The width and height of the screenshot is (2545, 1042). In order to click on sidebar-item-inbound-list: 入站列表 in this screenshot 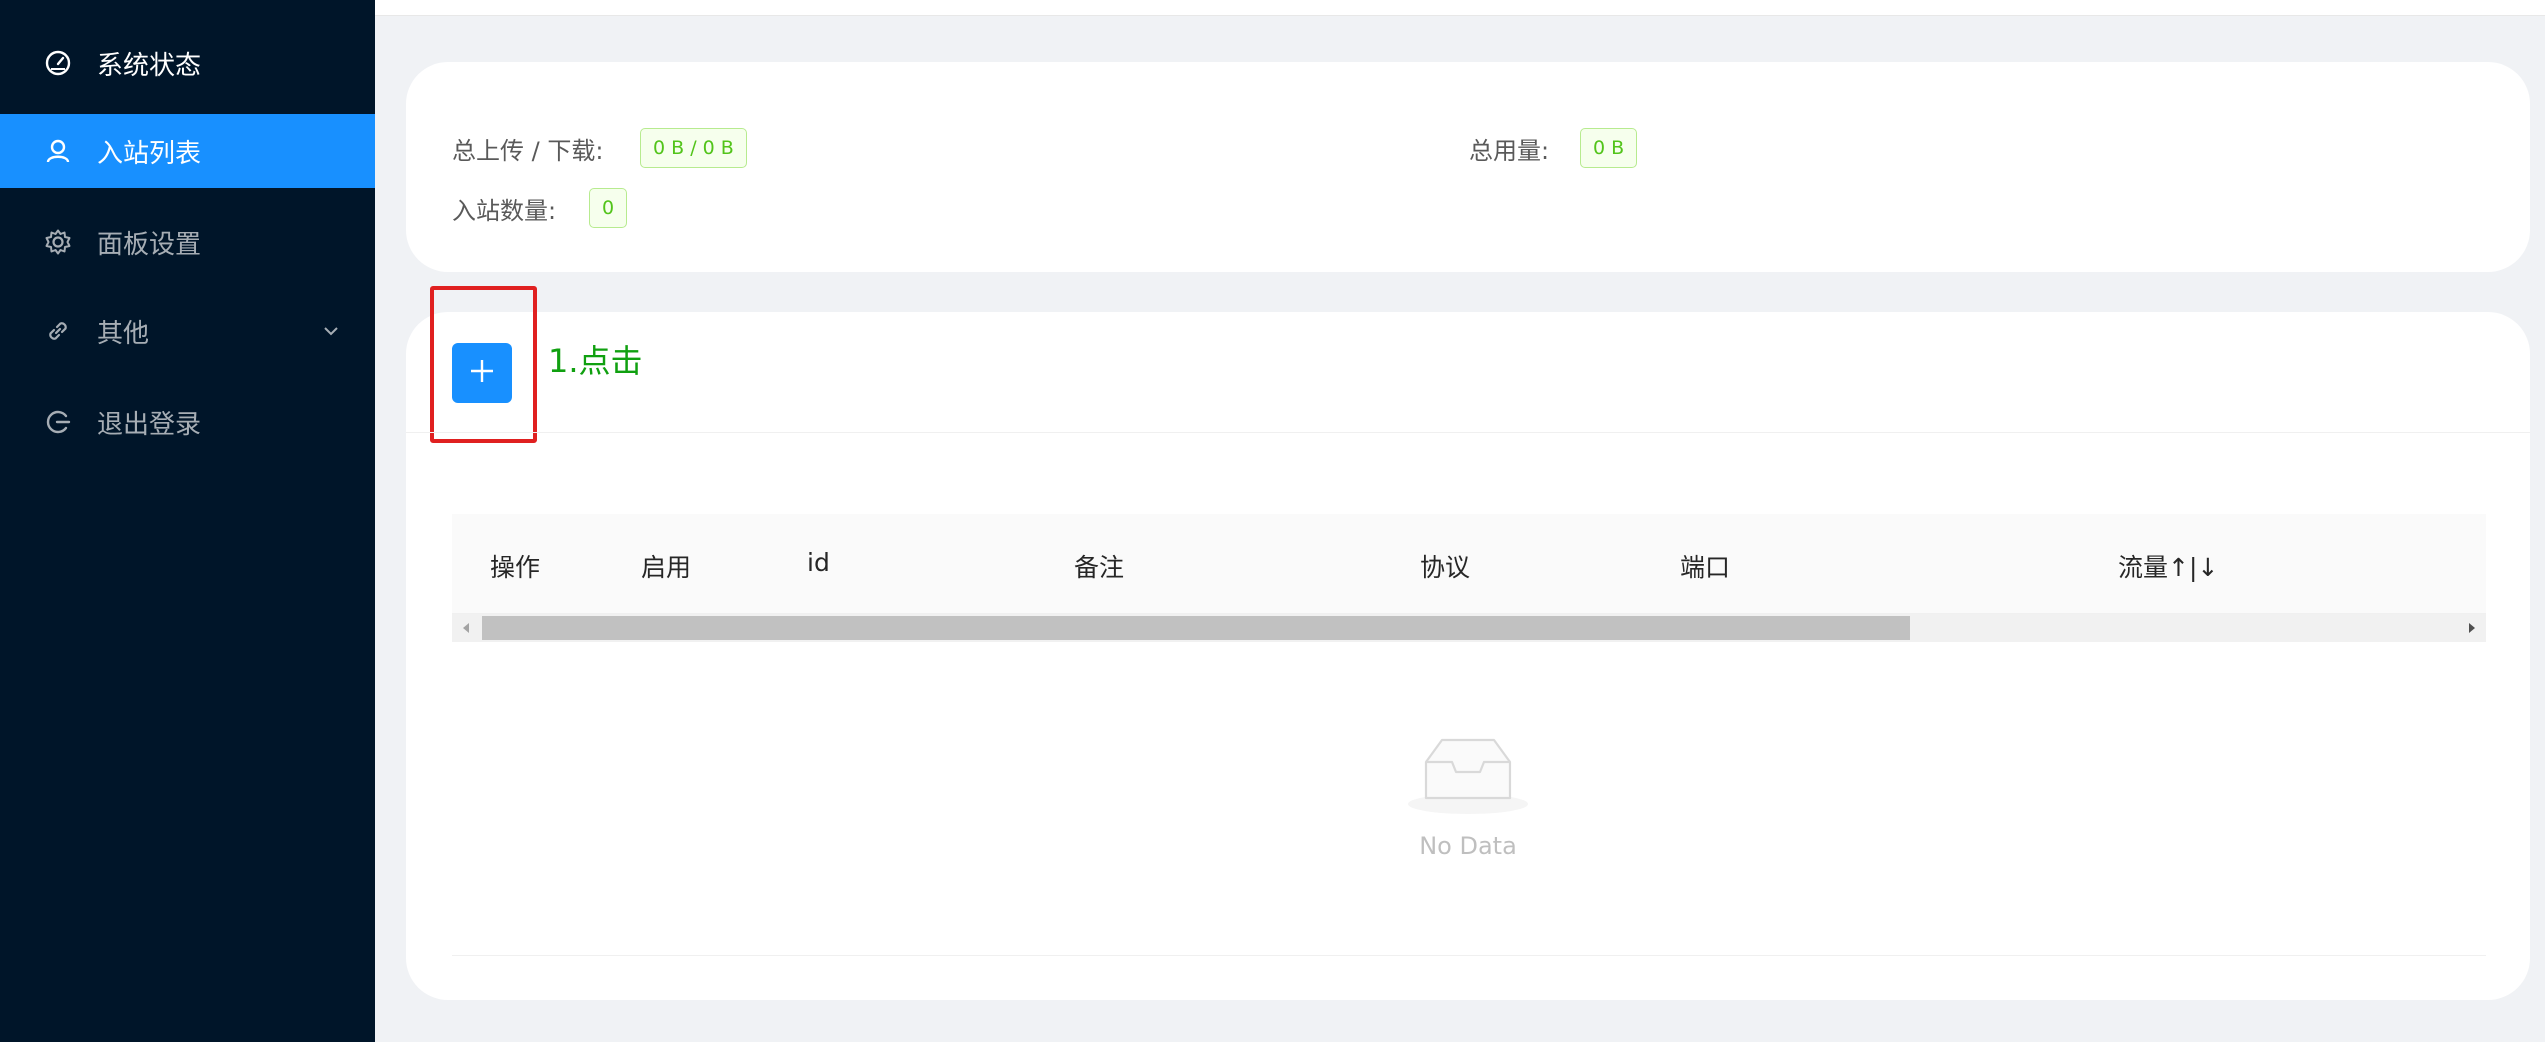, I will do `click(187, 151)`.